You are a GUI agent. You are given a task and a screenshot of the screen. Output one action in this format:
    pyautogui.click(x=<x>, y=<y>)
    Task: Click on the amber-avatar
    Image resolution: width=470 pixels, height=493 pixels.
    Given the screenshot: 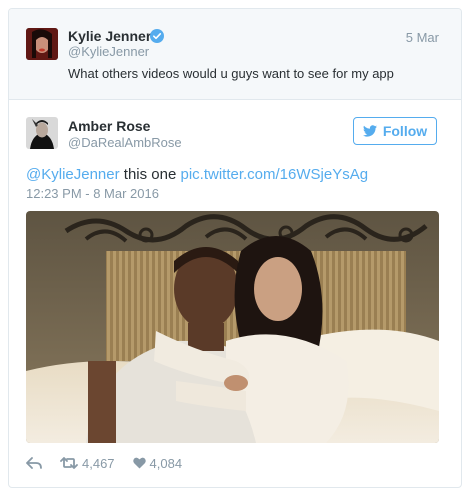 What is the action you would take?
    pyautogui.click(x=42, y=133)
    